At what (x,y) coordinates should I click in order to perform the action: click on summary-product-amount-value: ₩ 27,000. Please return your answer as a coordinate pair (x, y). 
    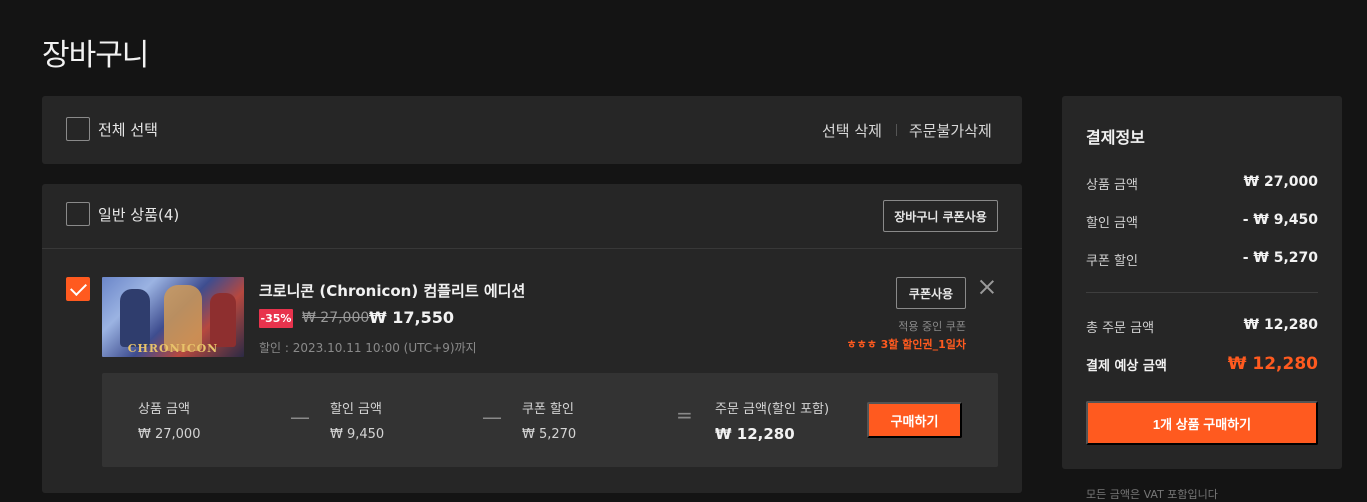
    Looking at the image, I should click on (169, 434).